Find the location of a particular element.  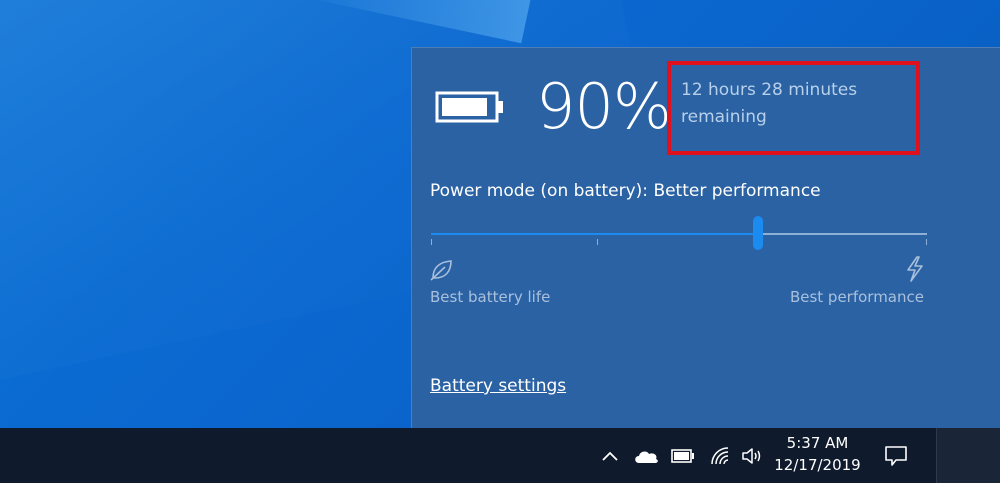

best-battery-life-label: Best battery life is located at coordinates (490, 297).